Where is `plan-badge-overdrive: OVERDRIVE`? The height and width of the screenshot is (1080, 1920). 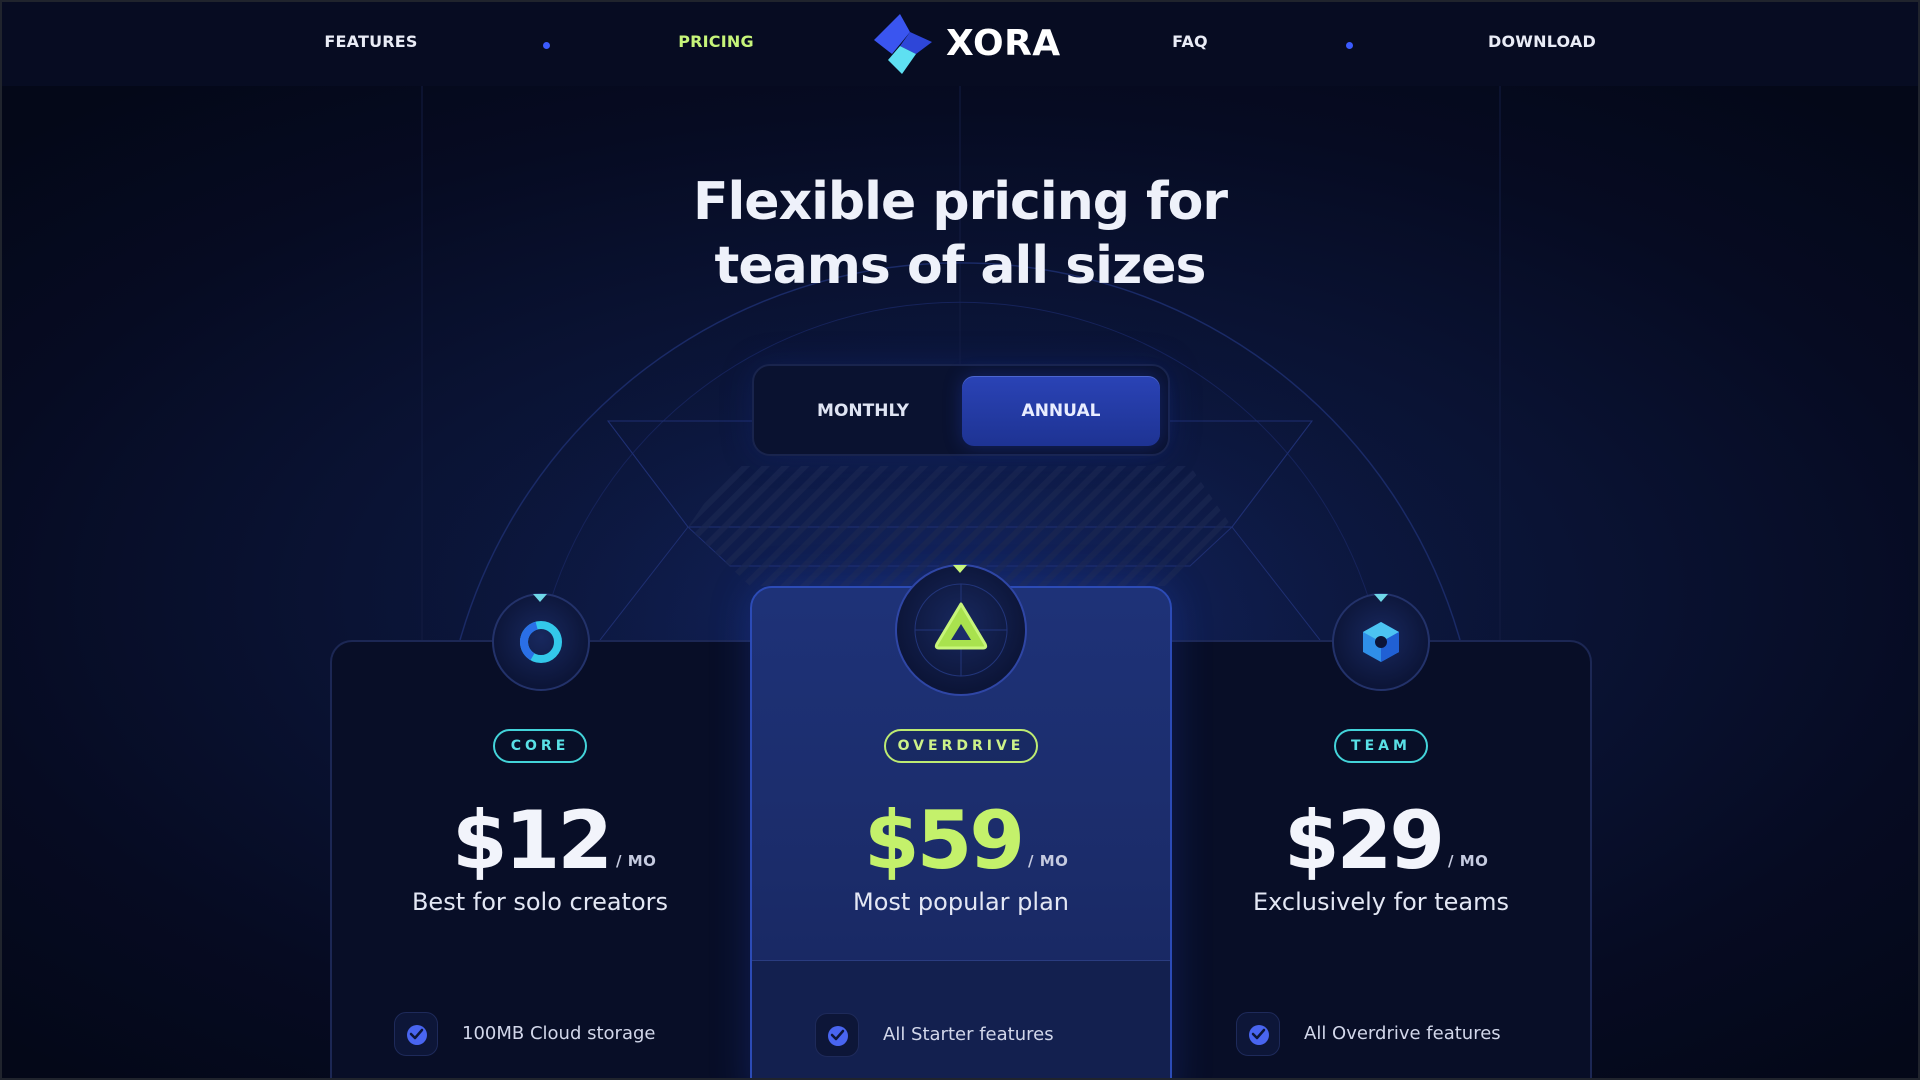 plan-badge-overdrive: OVERDRIVE is located at coordinates (961, 746).